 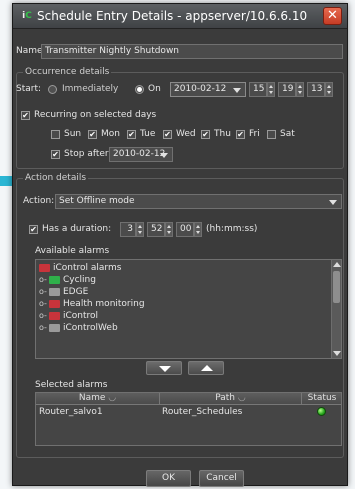 I want to click on action-select-value: Set Offline mode, so click(x=97, y=201).